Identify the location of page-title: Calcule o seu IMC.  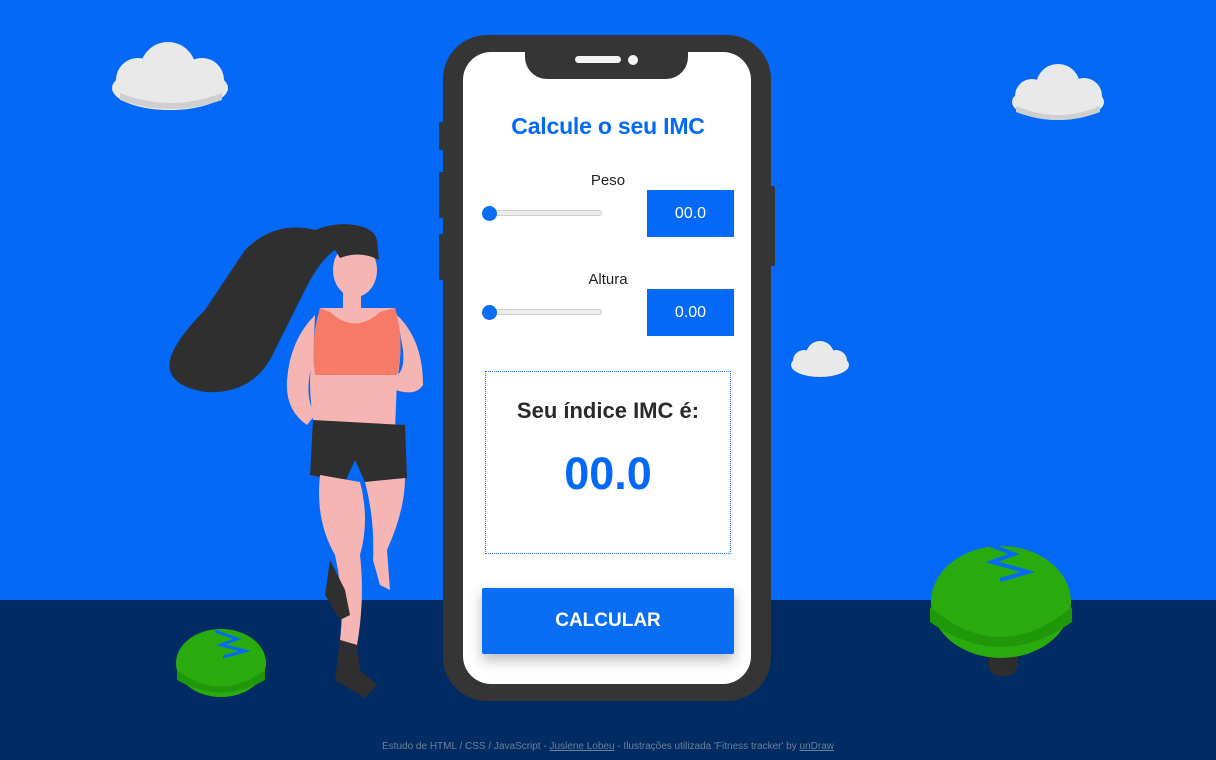
(608, 126).